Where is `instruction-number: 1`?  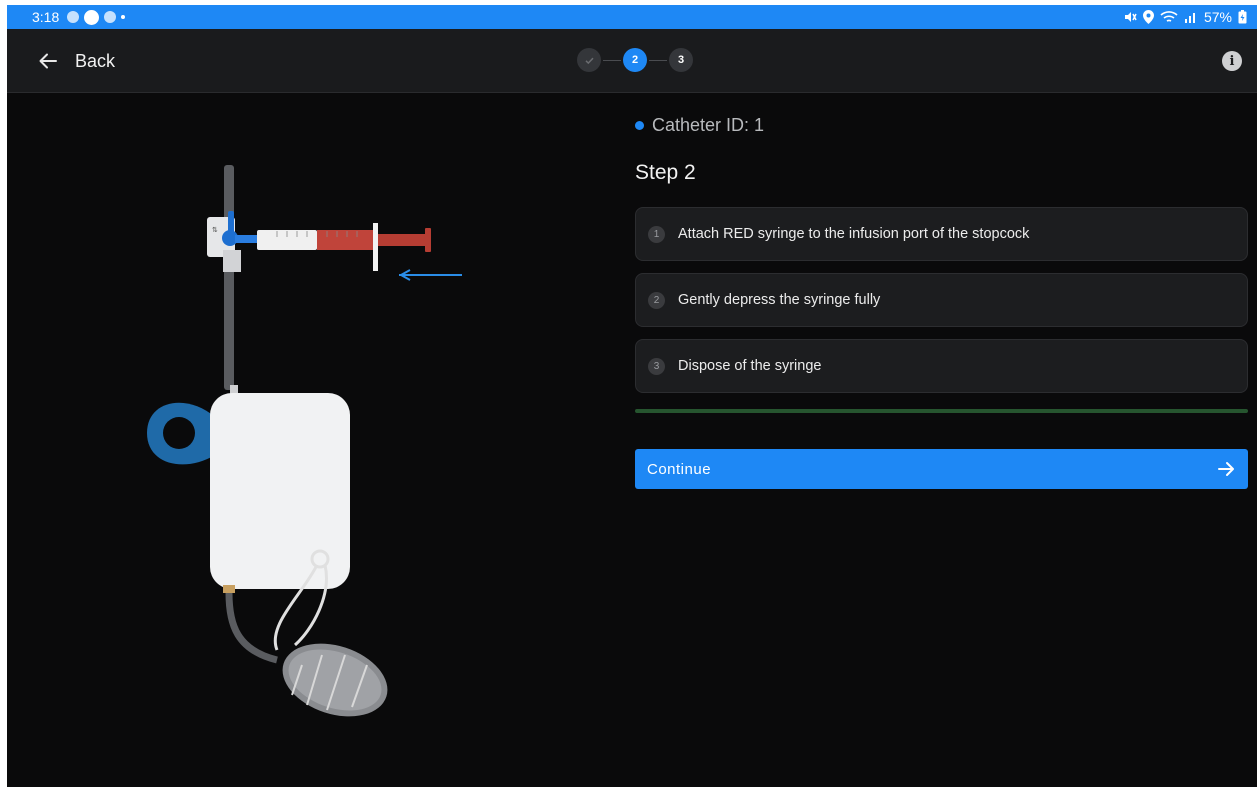
instruction-number: 1 is located at coordinates (656, 234).